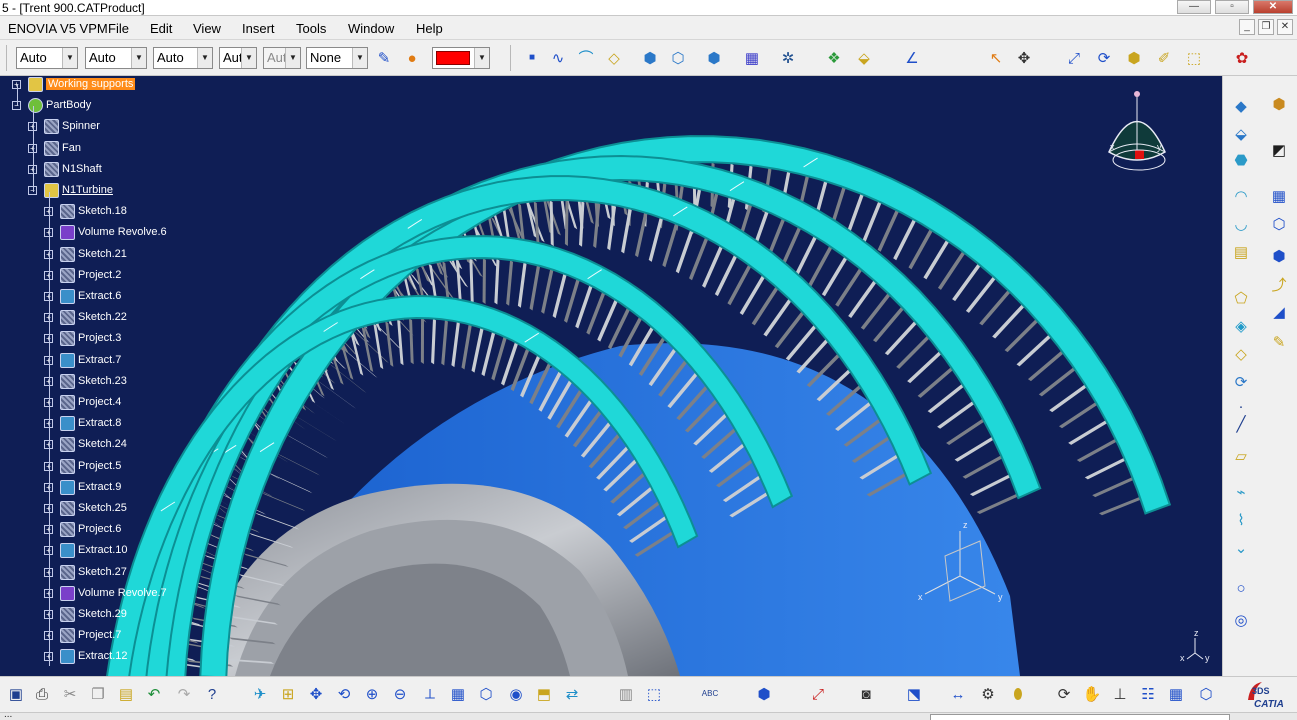 The width and height of the screenshot is (1297, 720). Describe the element at coordinates (116, 58) in the screenshot. I see `line-thickness-dropdown: Auto ▼` at that location.